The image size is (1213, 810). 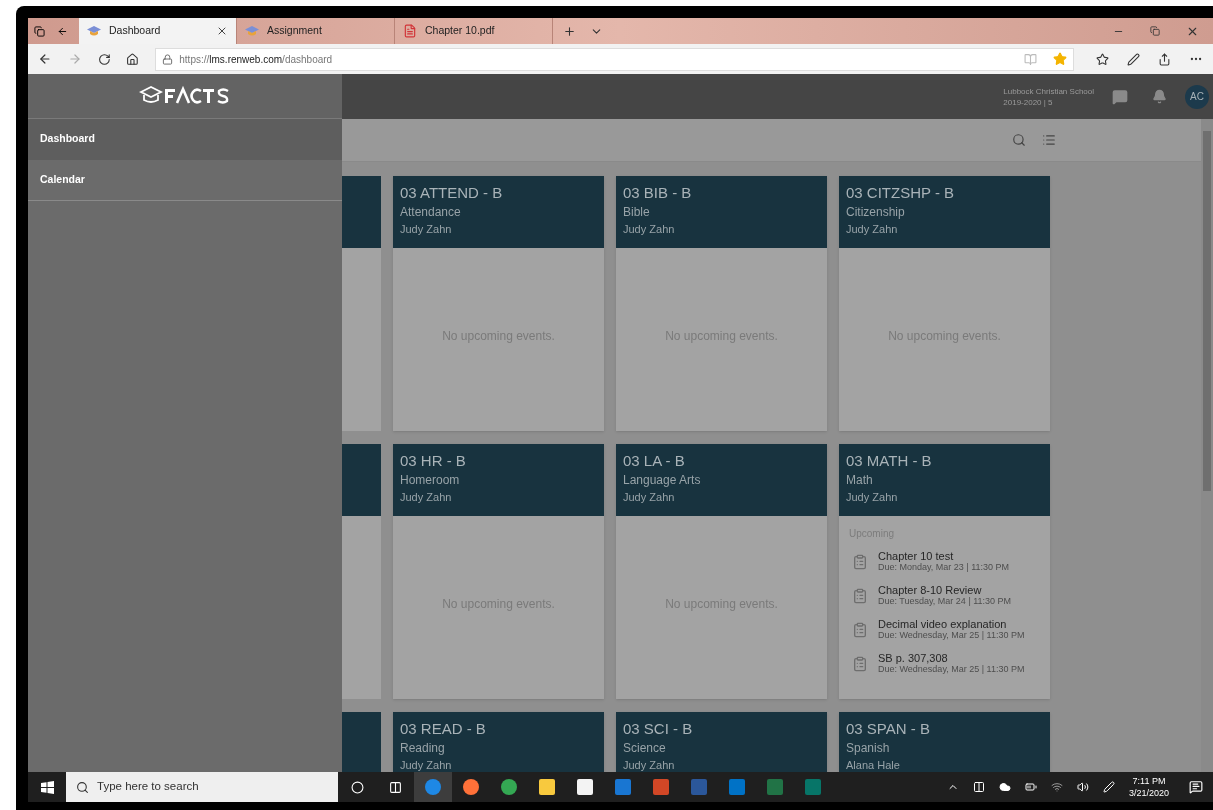 I want to click on facts-logo-icon, so click(x=185, y=96).